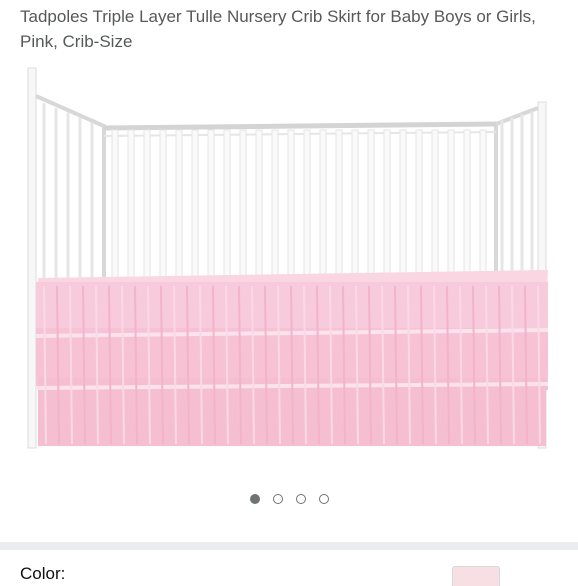 This screenshot has width=578, height=586. Describe the element at coordinates (289, 503) in the screenshot. I see `carousel-dots` at that location.